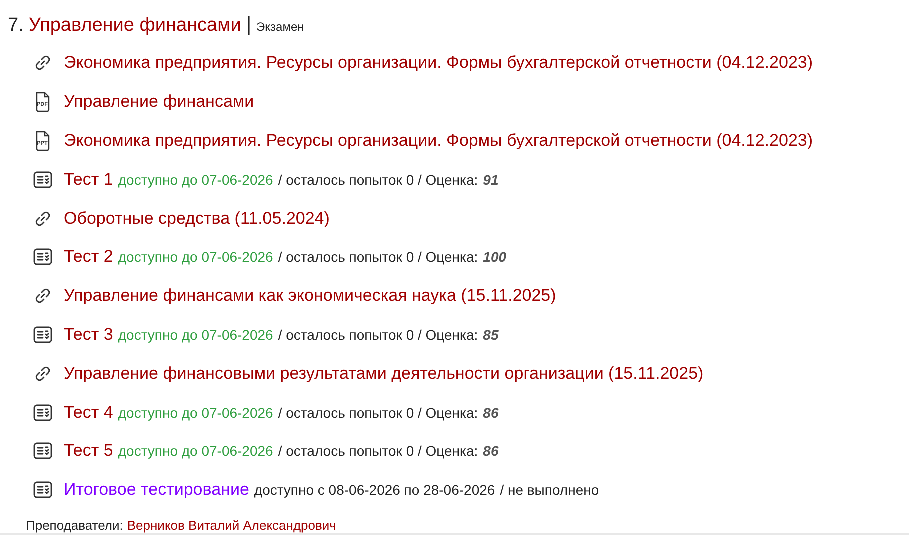 Image resolution: width=909 pixels, height=552 pixels. Describe the element at coordinates (439, 63) in the screenshot. I see `link-title: Экономика предприятия. Ресурсы организации. Формы бухгалтерской отчетности (04.12.2023)` at that location.